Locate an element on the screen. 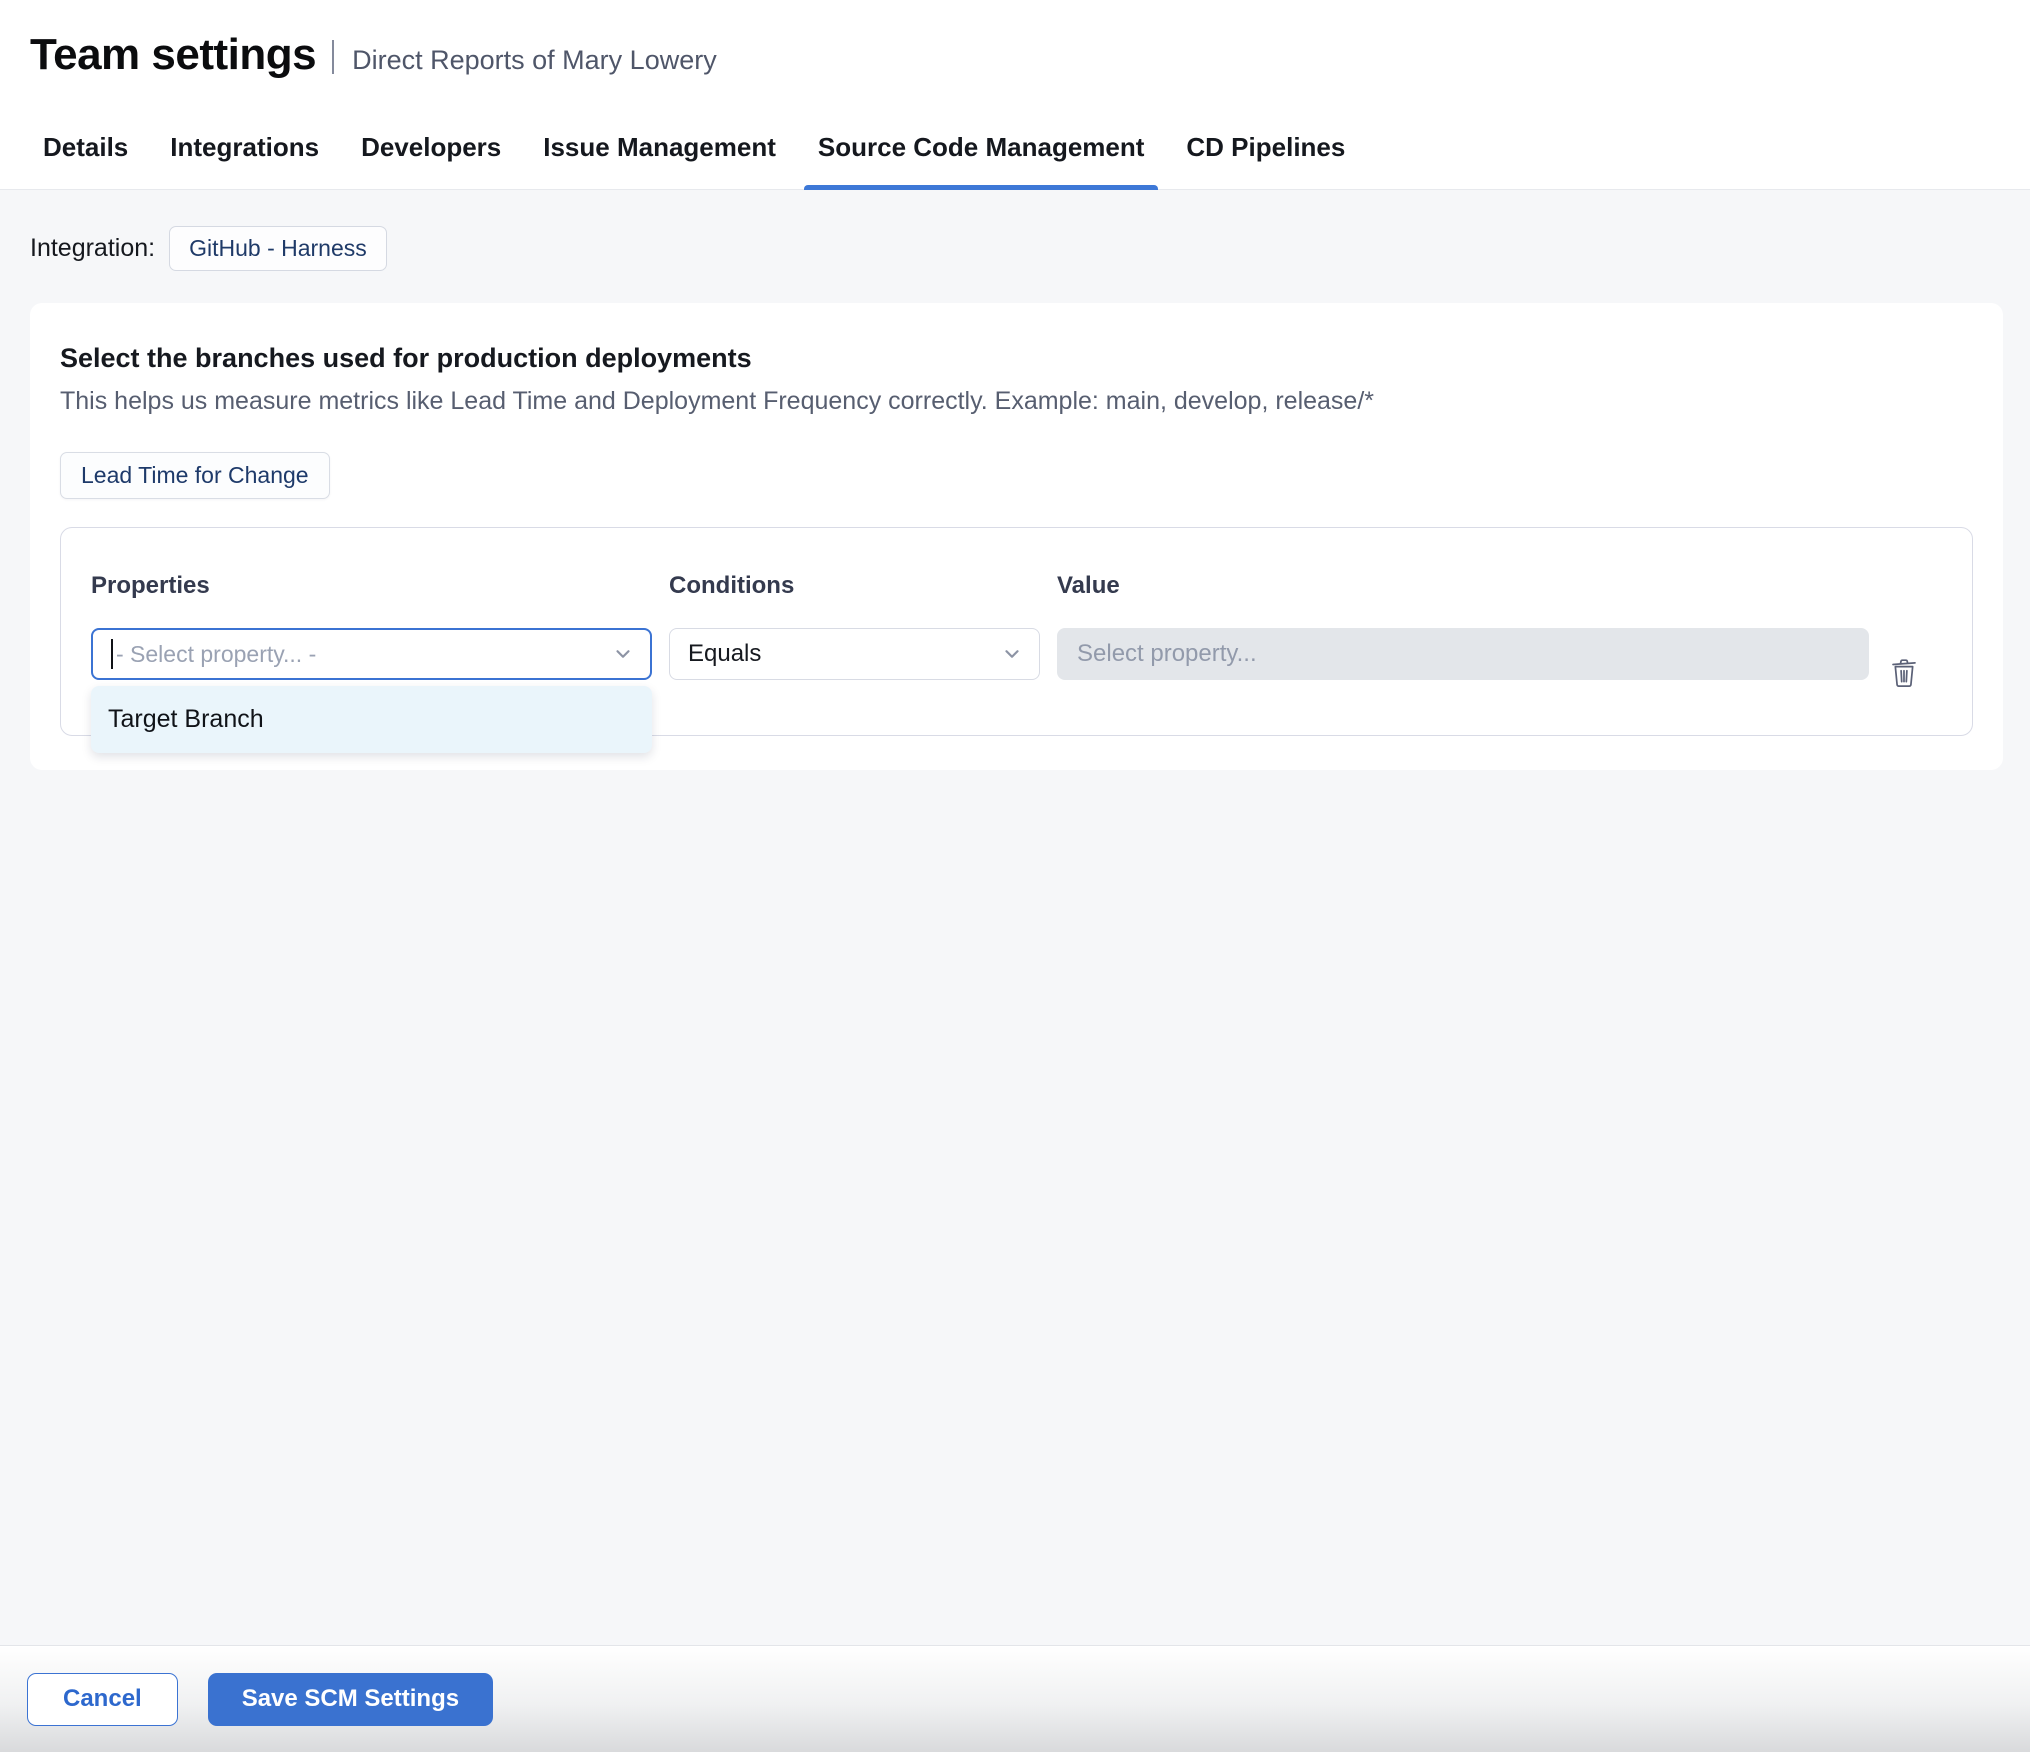  value-column: Value is located at coordinates (1463, 627).